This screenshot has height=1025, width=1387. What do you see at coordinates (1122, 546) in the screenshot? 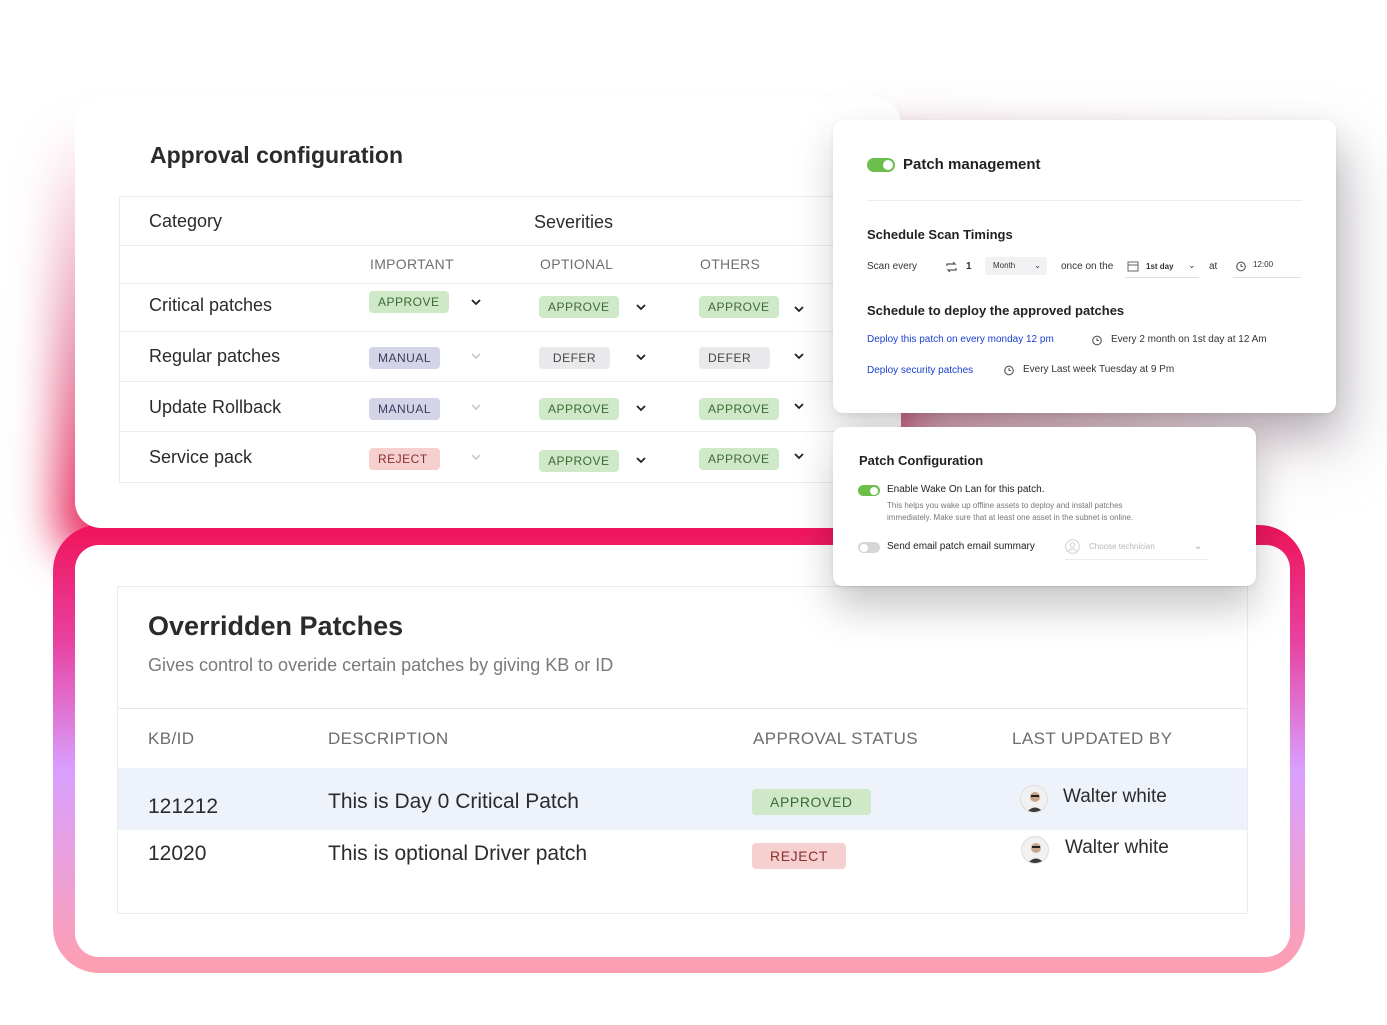
I see `technician-select: Choose technician` at bounding box center [1122, 546].